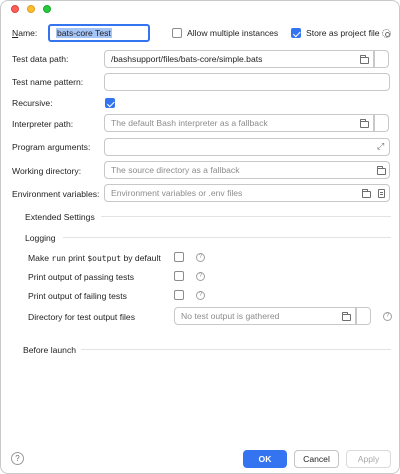  I want to click on apply-button: Apply, so click(368, 459).